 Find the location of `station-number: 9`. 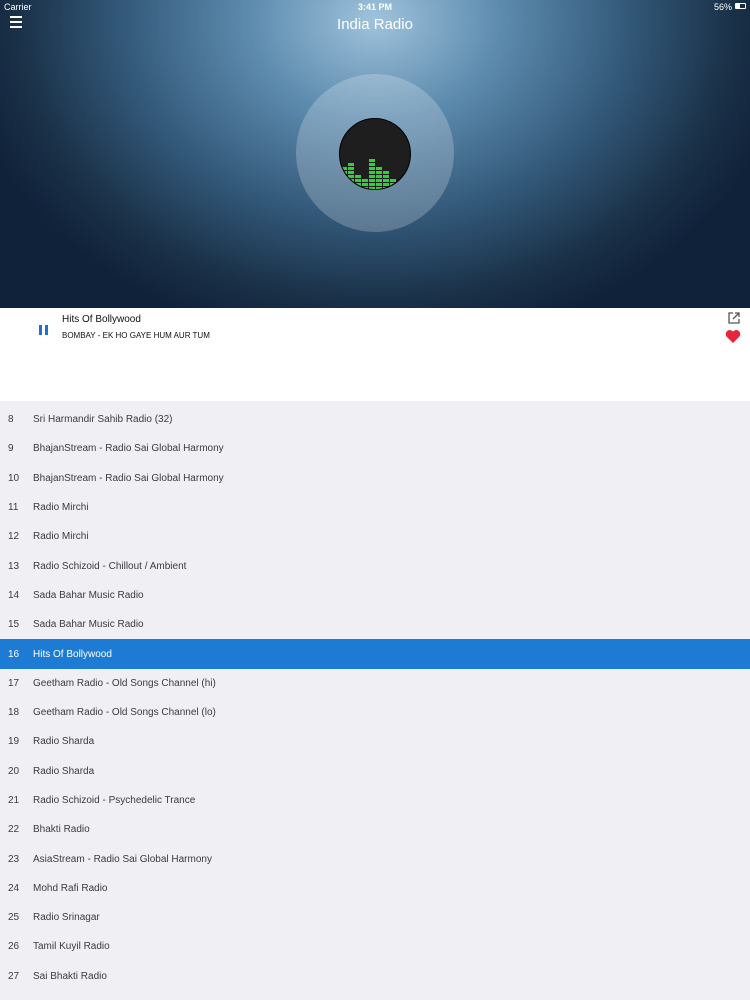

station-number: 9 is located at coordinates (11, 449).